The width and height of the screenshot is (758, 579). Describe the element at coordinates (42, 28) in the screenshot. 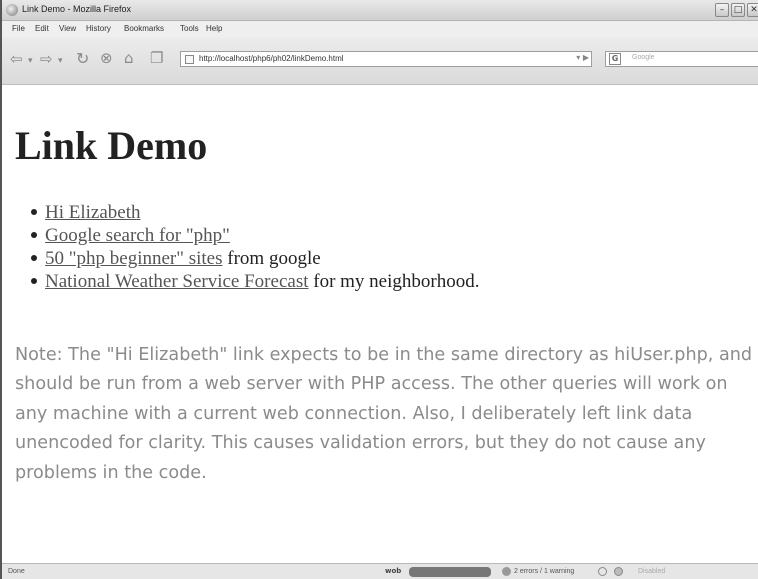

I see `menu-edit: Edit` at that location.